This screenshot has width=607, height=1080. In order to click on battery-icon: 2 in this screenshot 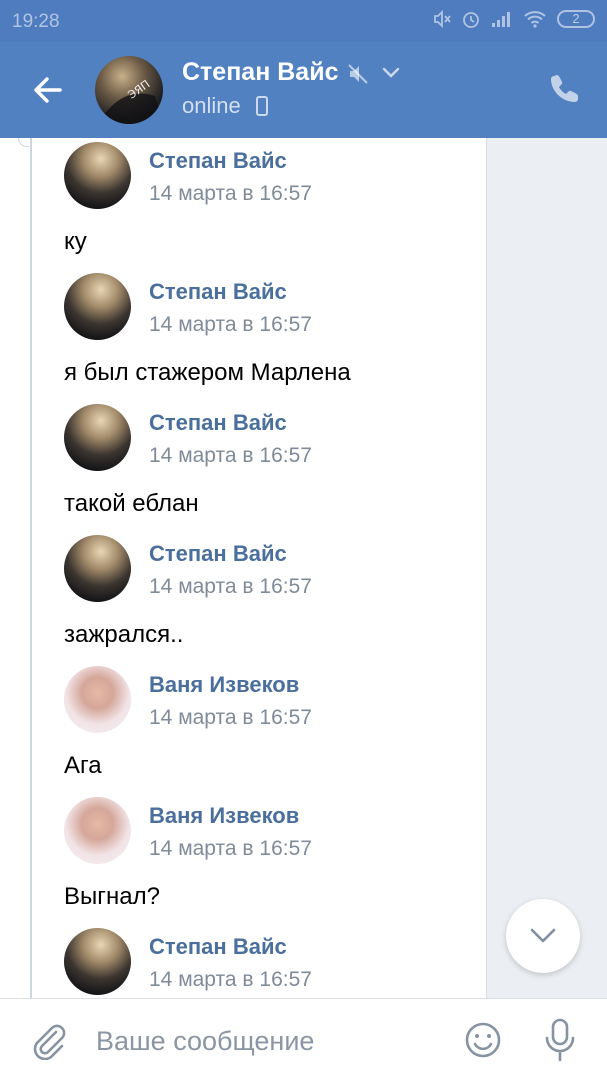, I will do `click(576, 19)`.